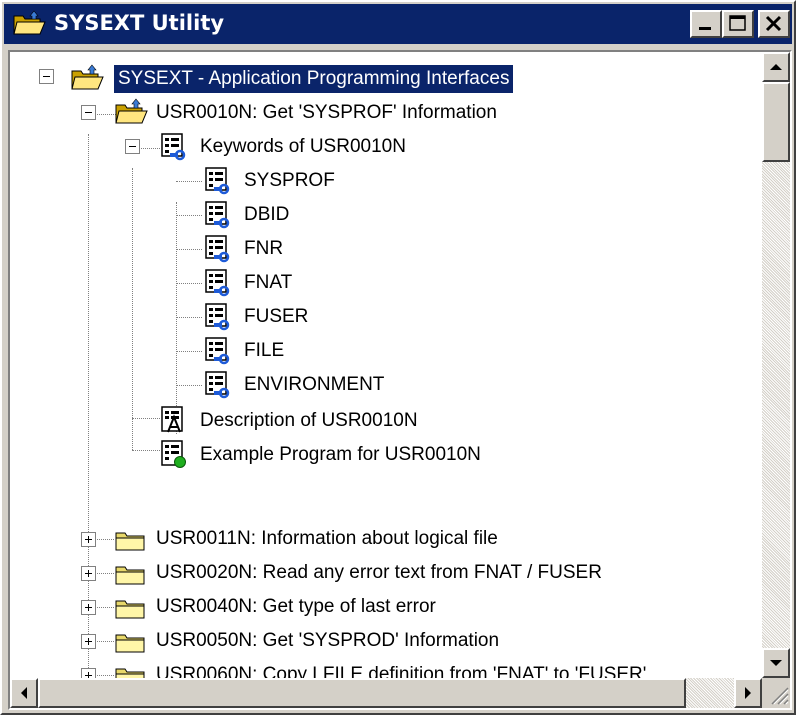  What do you see at coordinates (386, 385) in the screenshot?
I see `tree-node-keyword: ENVIRONMENT` at bounding box center [386, 385].